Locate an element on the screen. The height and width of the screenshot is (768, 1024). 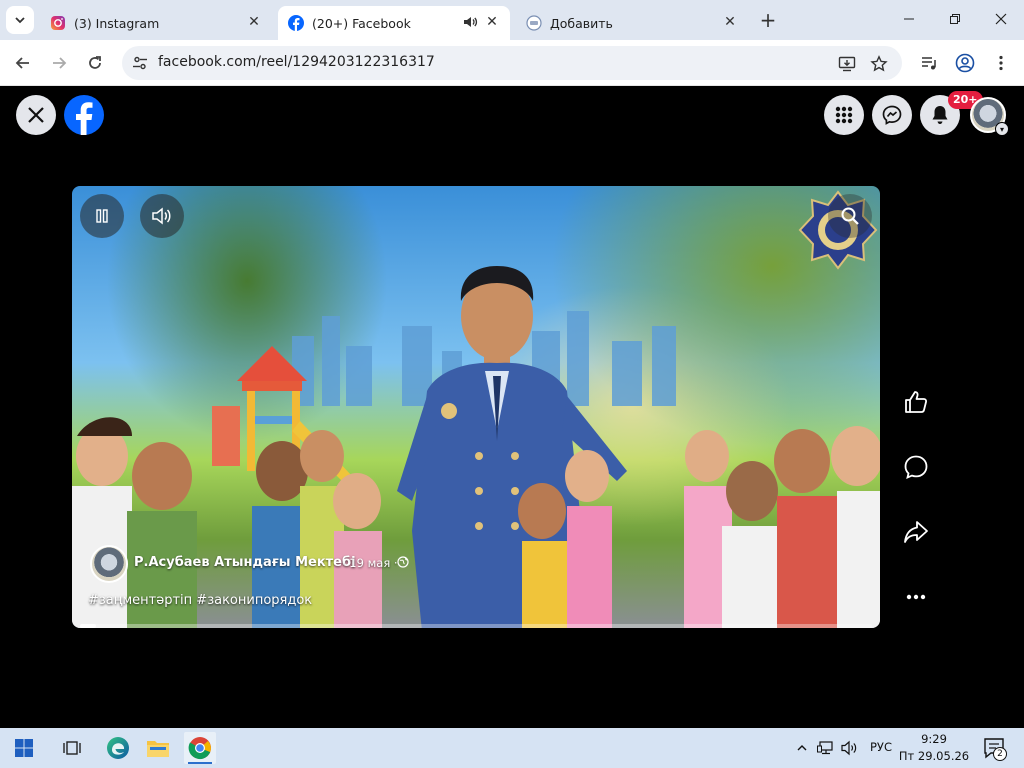
arrow-right-icon is located at coordinates (60, 63).